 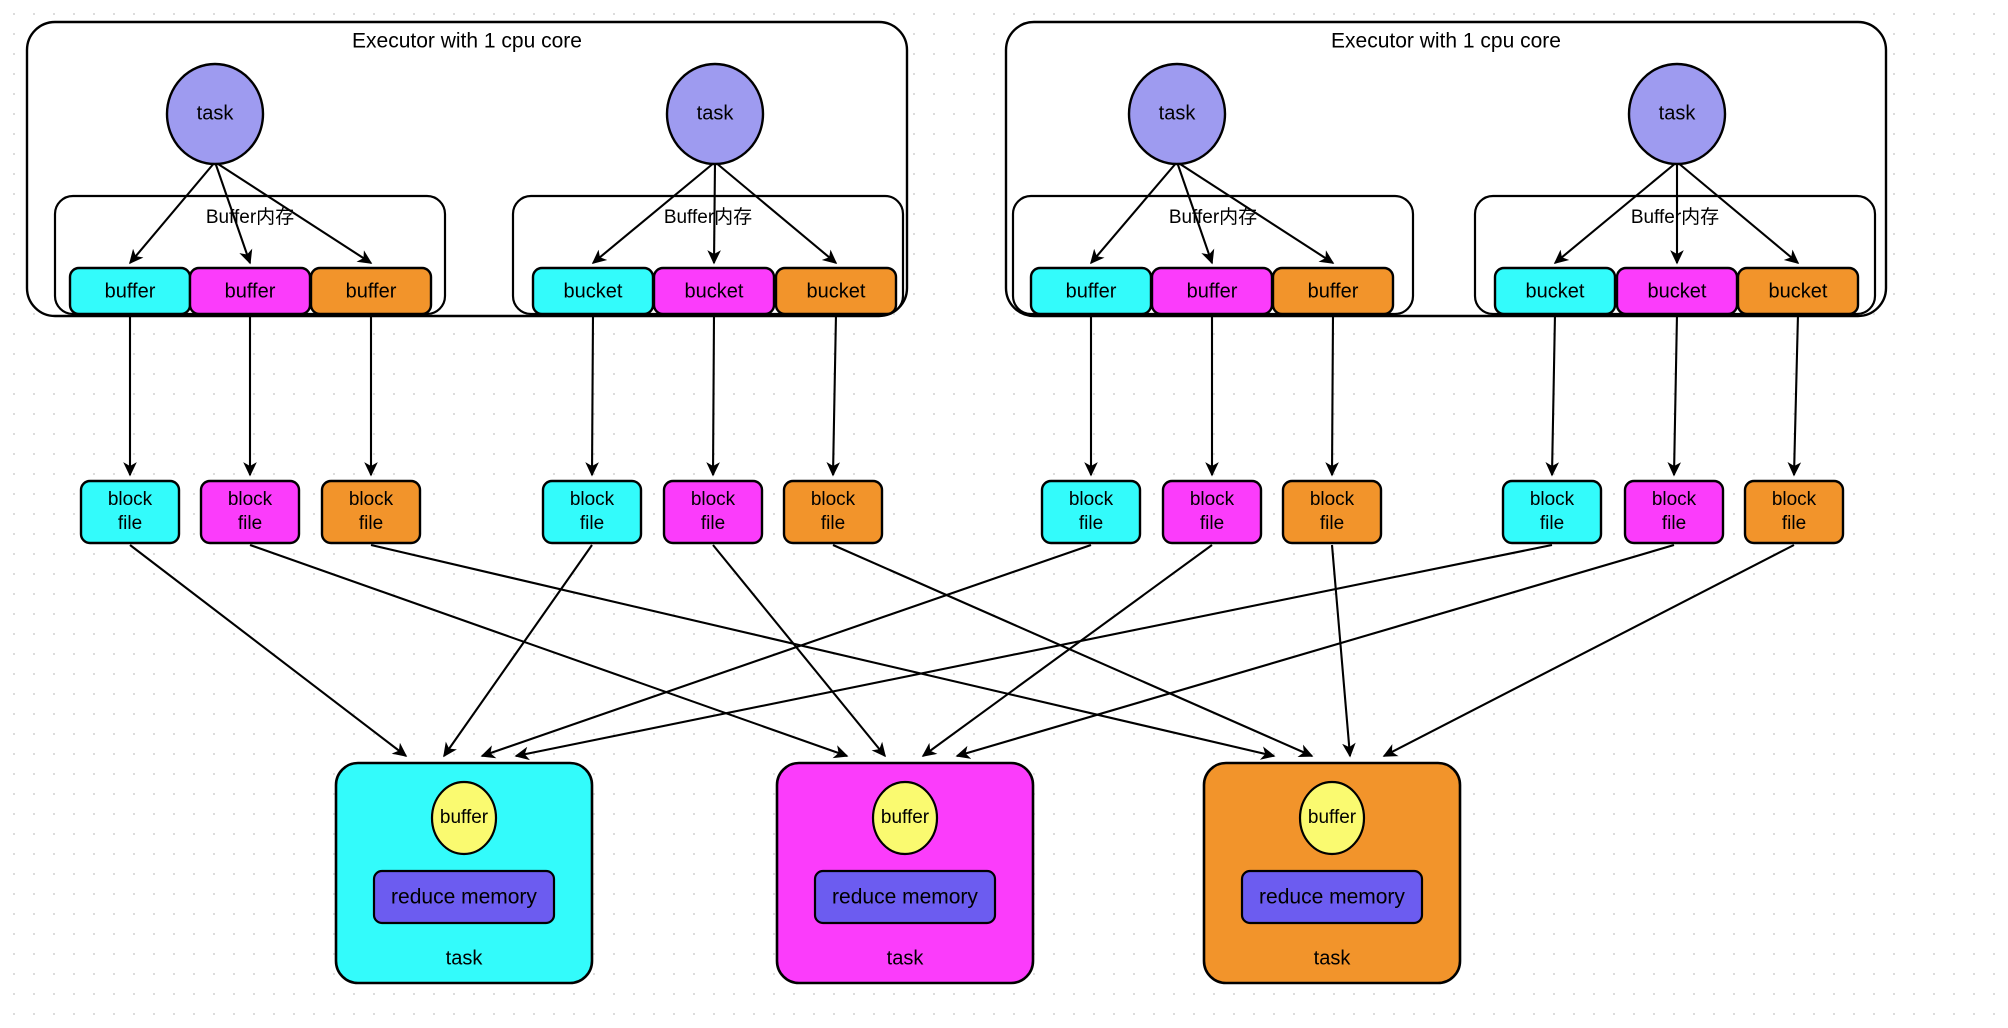 What do you see at coordinates (1212, 291) in the screenshot?
I see `buffer-box-label-3-2: buffer` at bounding box center [1212, 291].